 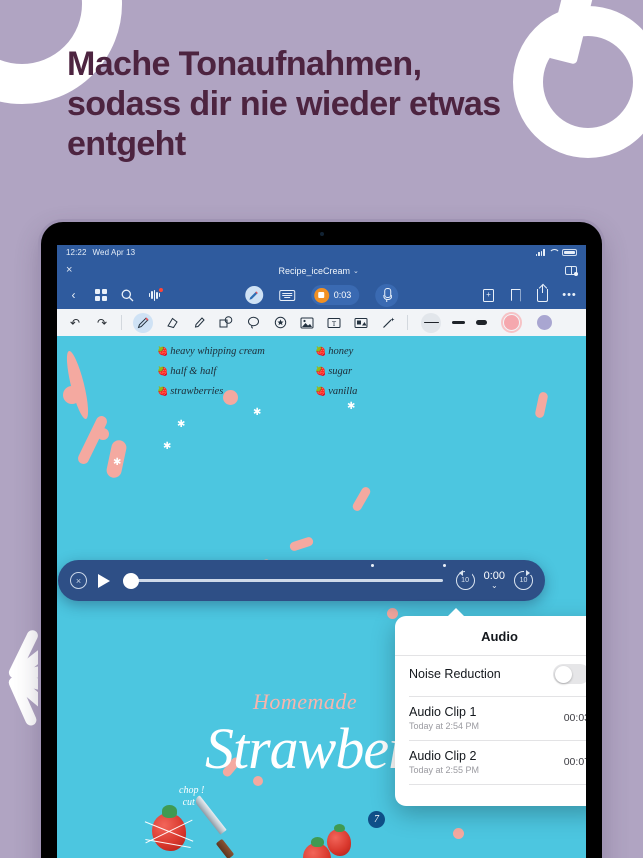 I want to click on svg-text: T, so click(x=334, y=323).